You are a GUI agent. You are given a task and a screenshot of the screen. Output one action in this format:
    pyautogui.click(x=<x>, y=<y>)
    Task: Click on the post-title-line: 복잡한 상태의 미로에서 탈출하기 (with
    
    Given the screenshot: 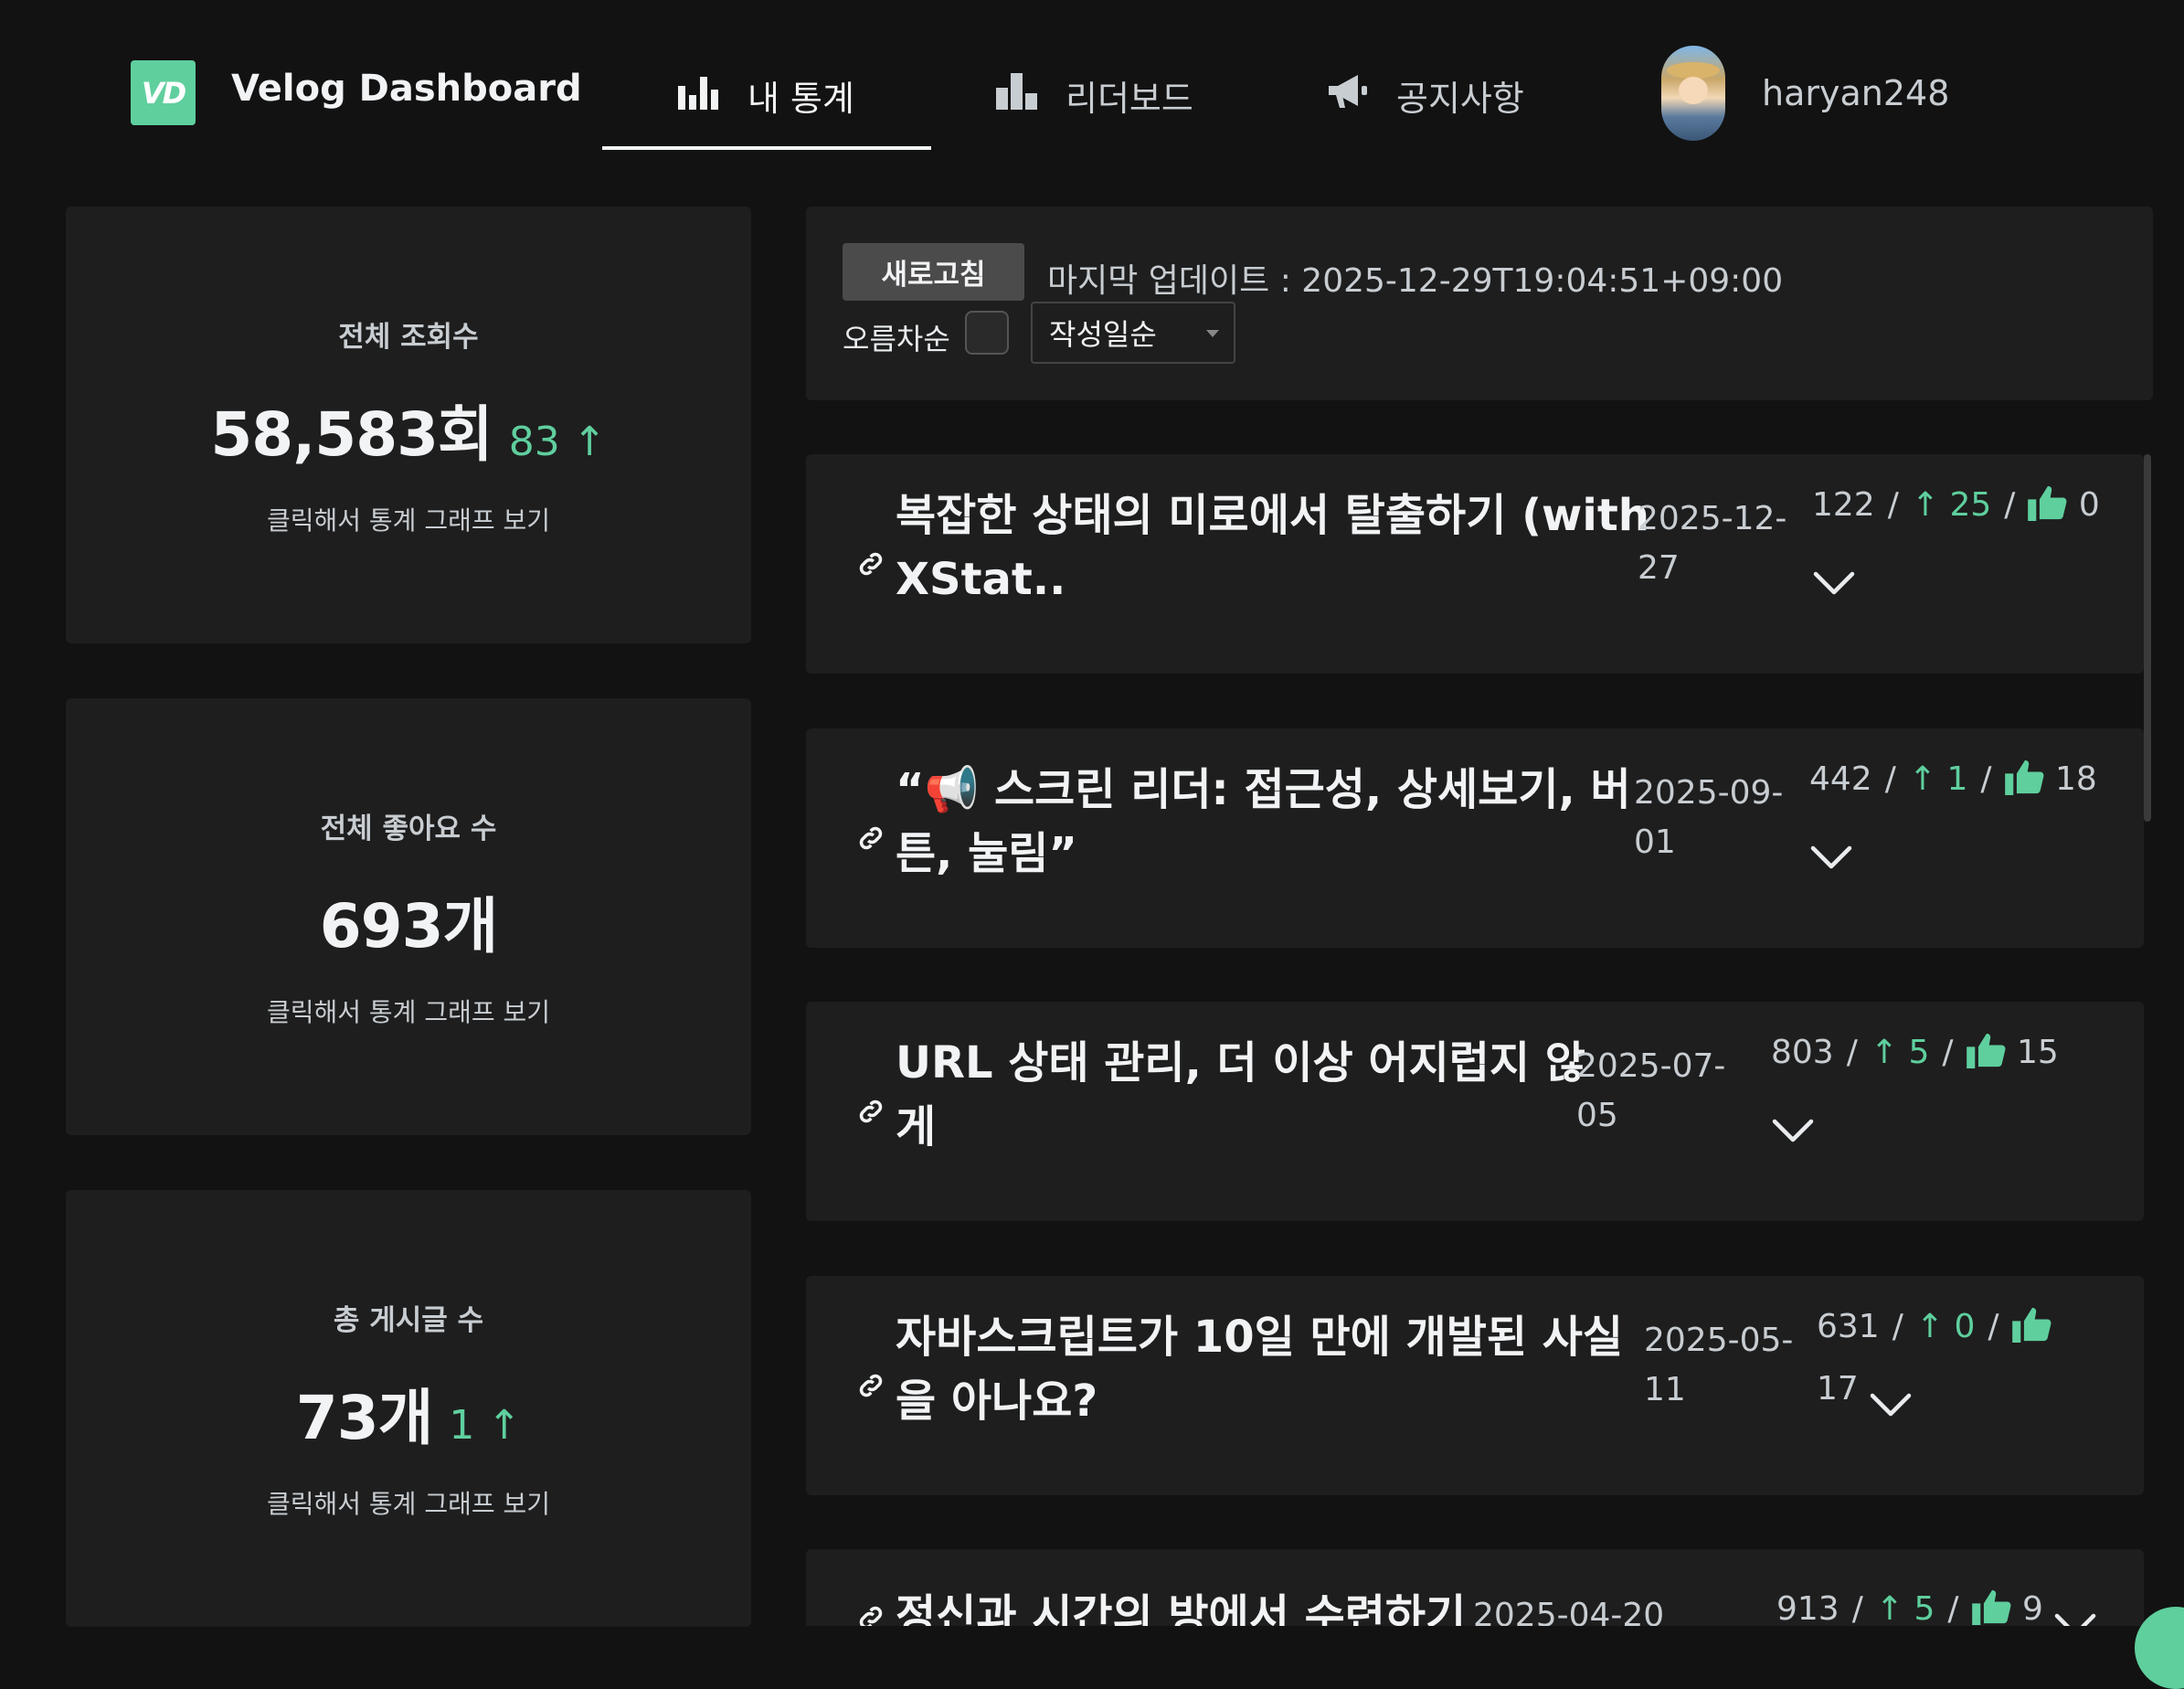 What is the action you would take?
    pyautogui.click(x=1272, y=515)
    